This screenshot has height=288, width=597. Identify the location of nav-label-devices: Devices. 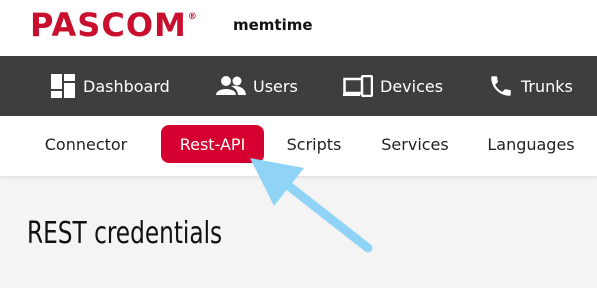
(412, 86).